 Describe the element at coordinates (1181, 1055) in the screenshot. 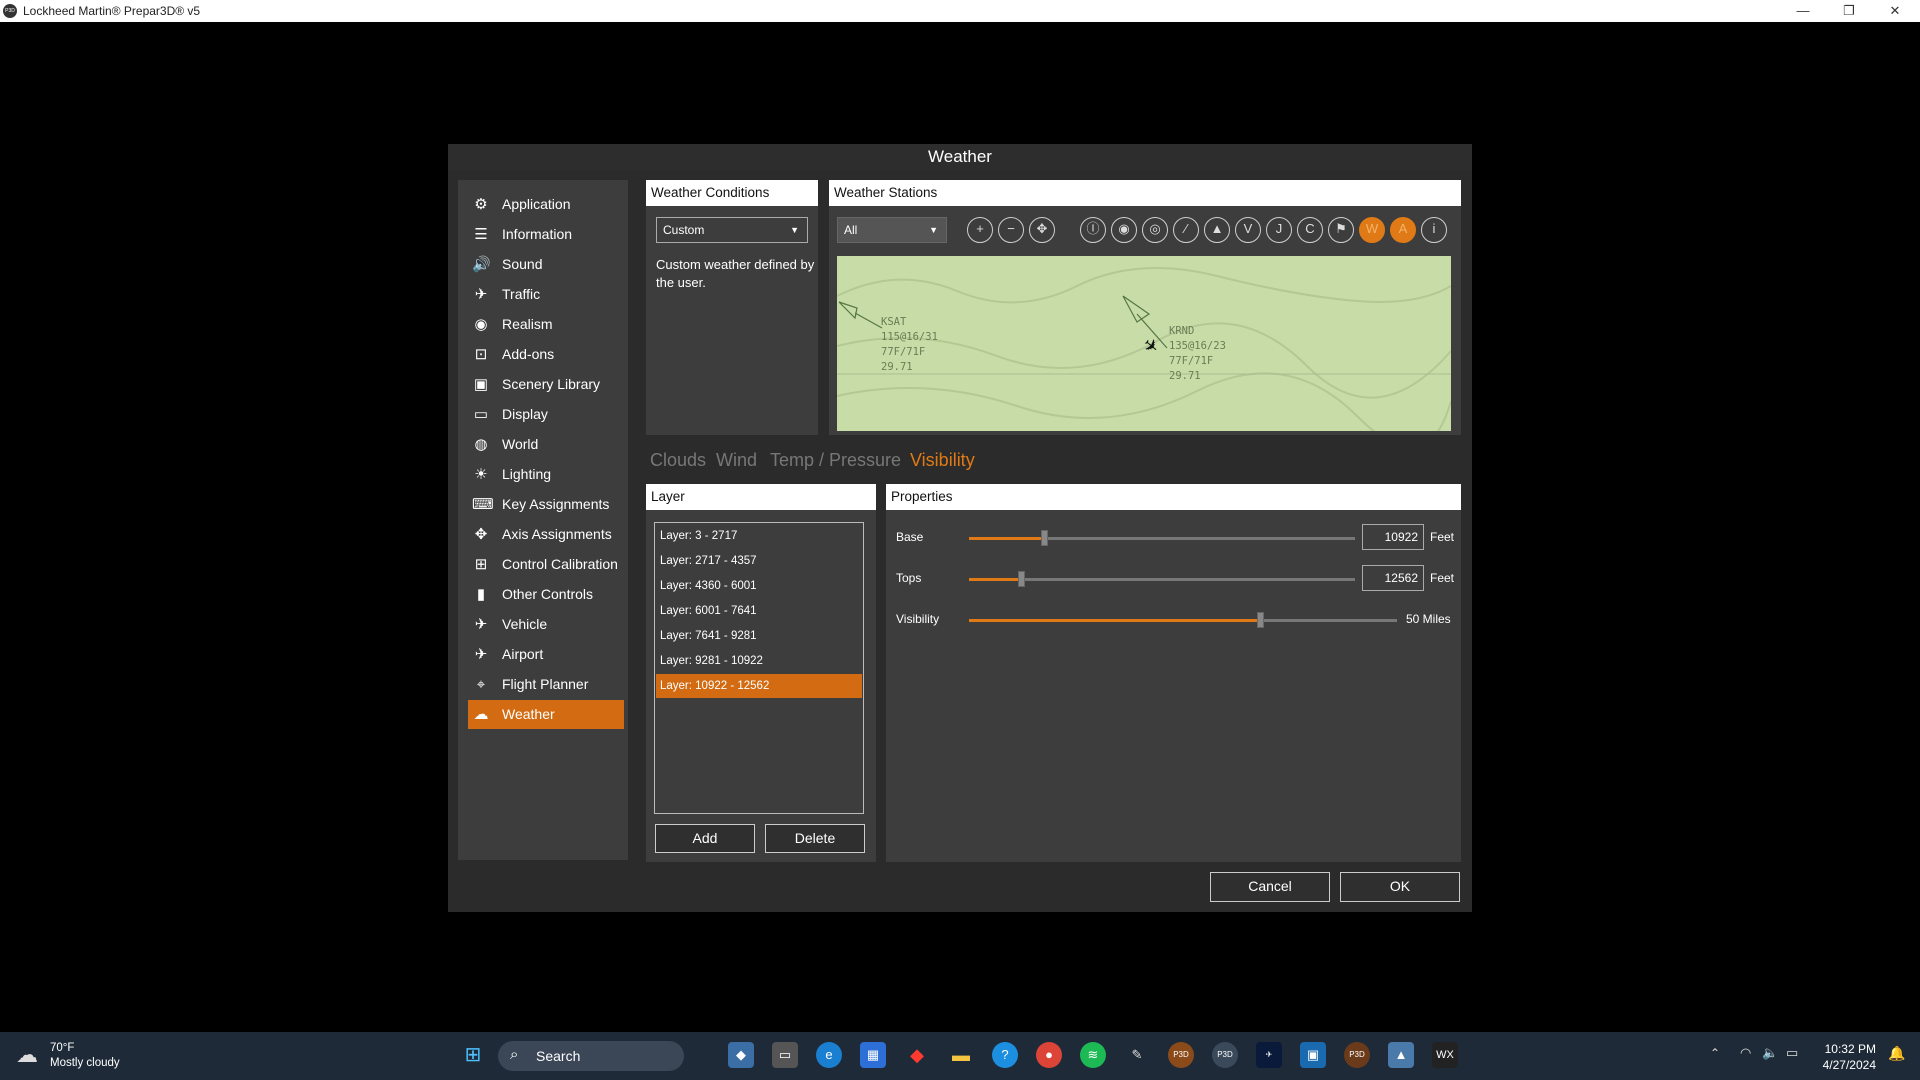

I see `p3d-icon-1: P3D` at that location.